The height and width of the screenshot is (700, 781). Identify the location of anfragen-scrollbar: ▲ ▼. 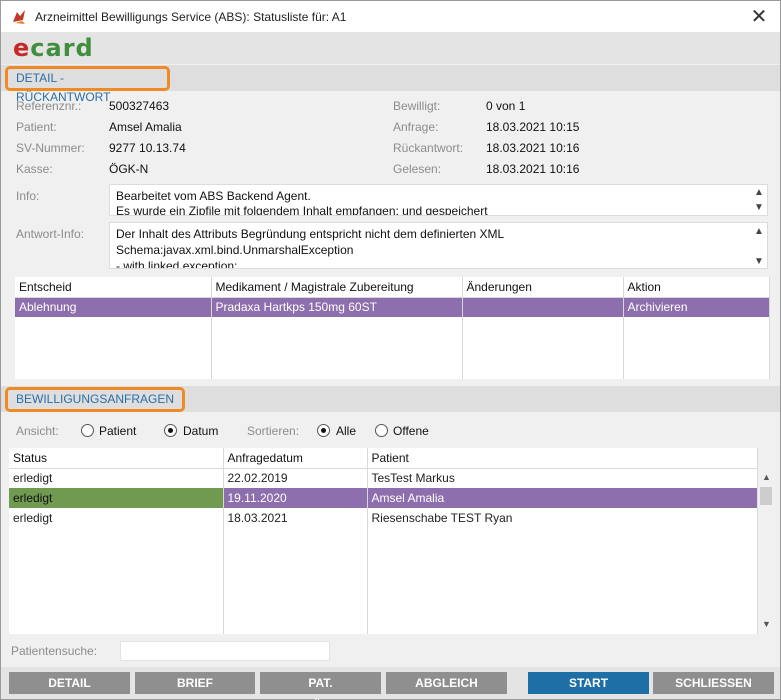
(765, 551).